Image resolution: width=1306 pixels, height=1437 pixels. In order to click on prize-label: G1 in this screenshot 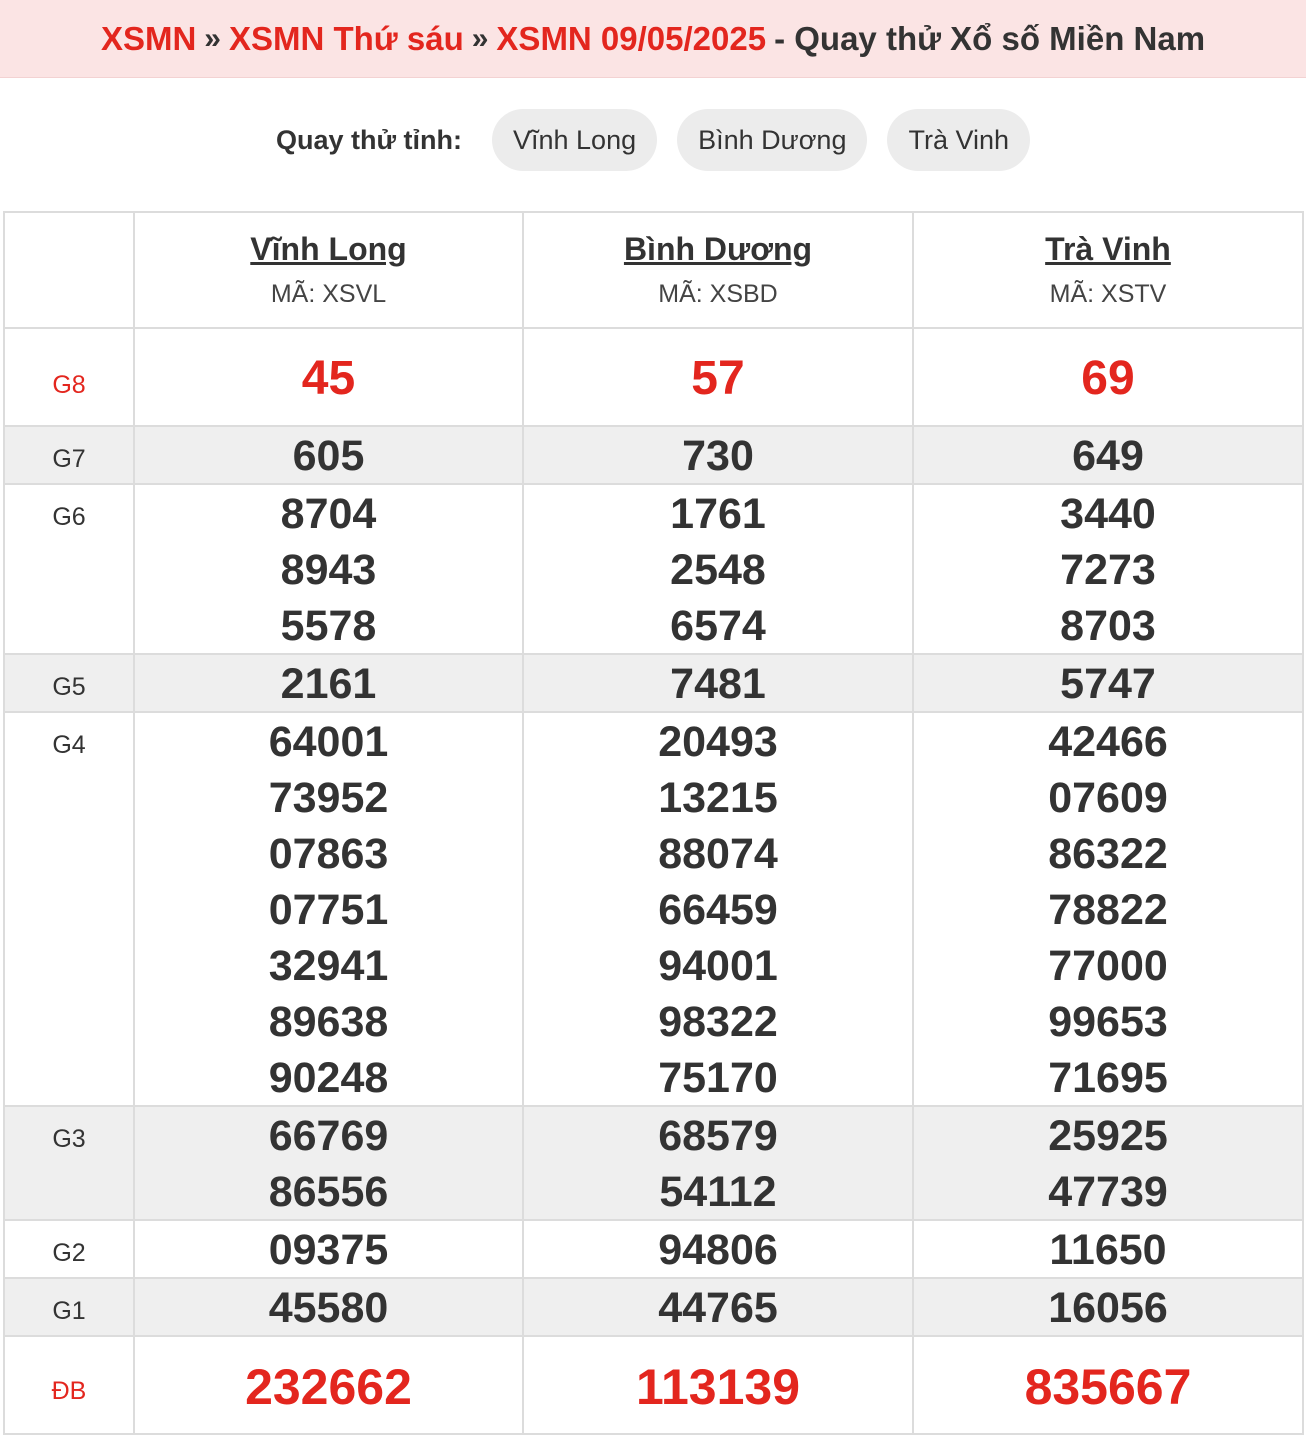, I will do `click(69, 1307)`.